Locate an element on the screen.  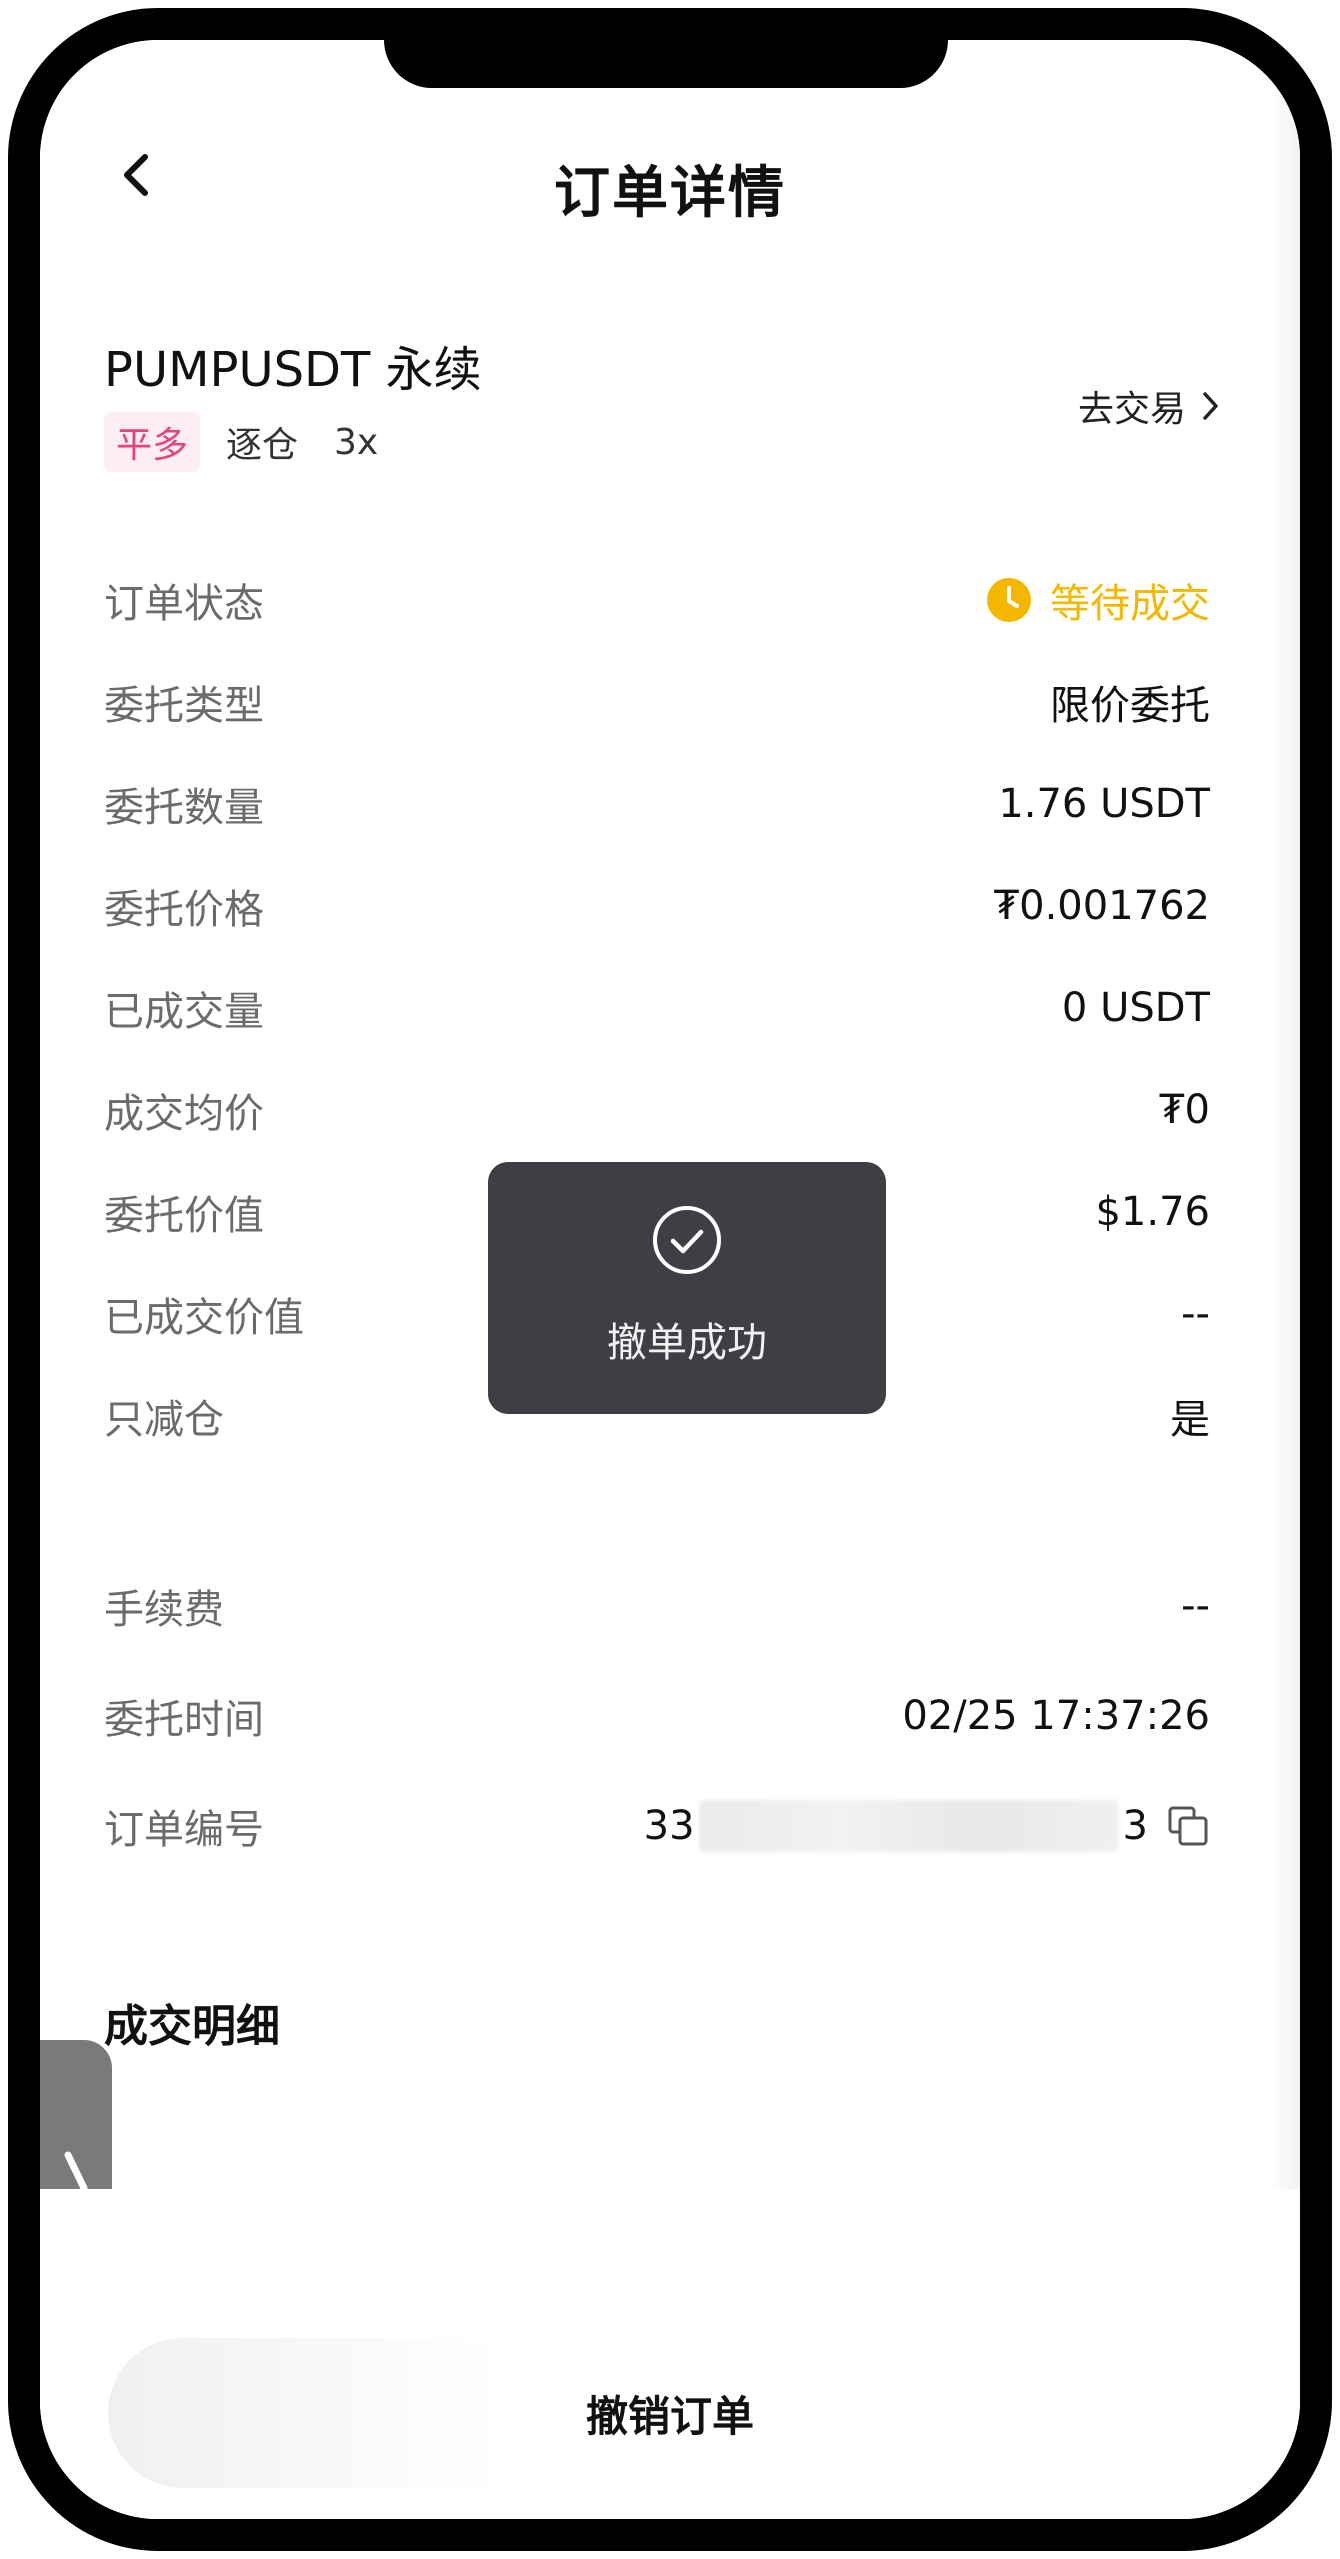
check-circle-icon is located at coordinates (687, 1240).